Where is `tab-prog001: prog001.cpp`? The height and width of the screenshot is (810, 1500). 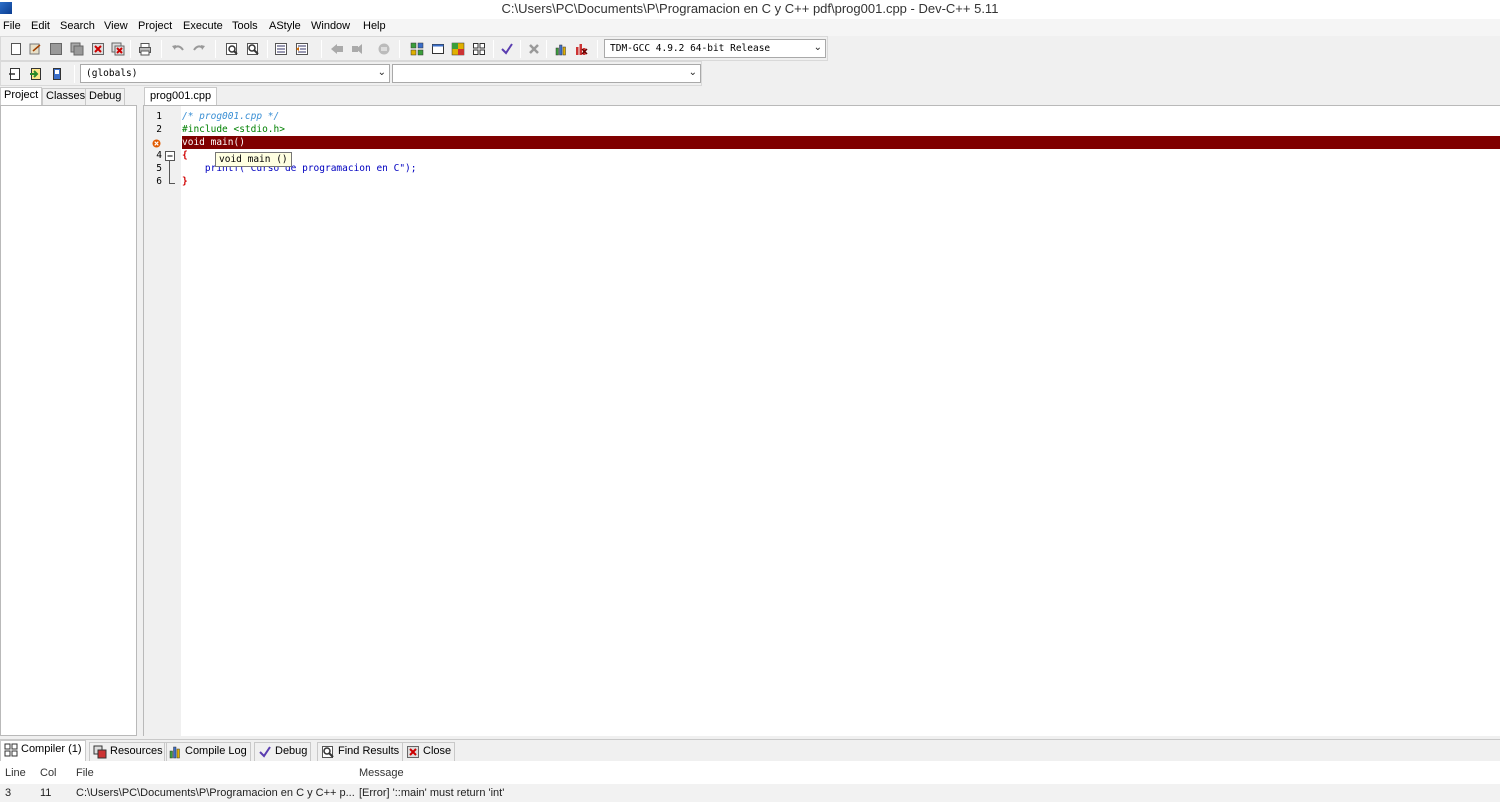
tab-prog001: prog001.cpp is located at coordinates (181, 96).